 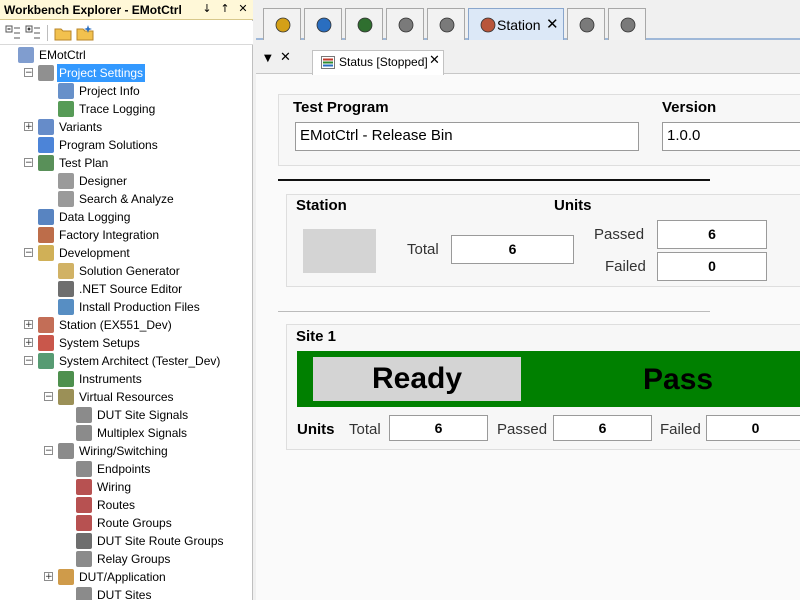 I want to click on tree-item: DUT Site Signals, so click(x=126, y=415).